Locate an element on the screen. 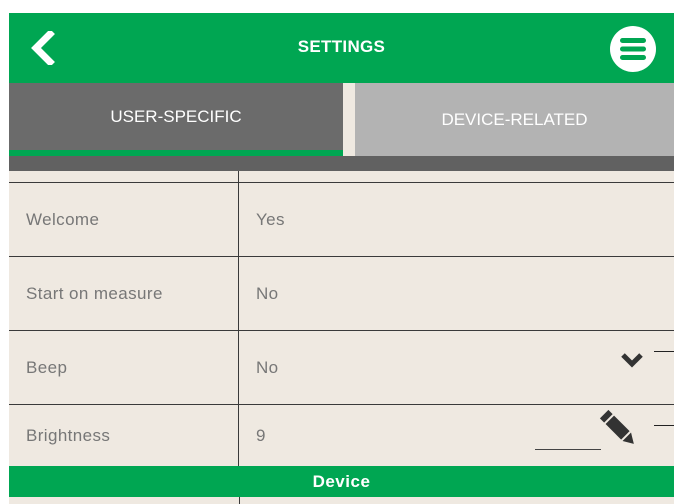 This screenshot has height=504, width=674. setting-label-start-on-measure: Start on measure is located at coordinates (124, 293).